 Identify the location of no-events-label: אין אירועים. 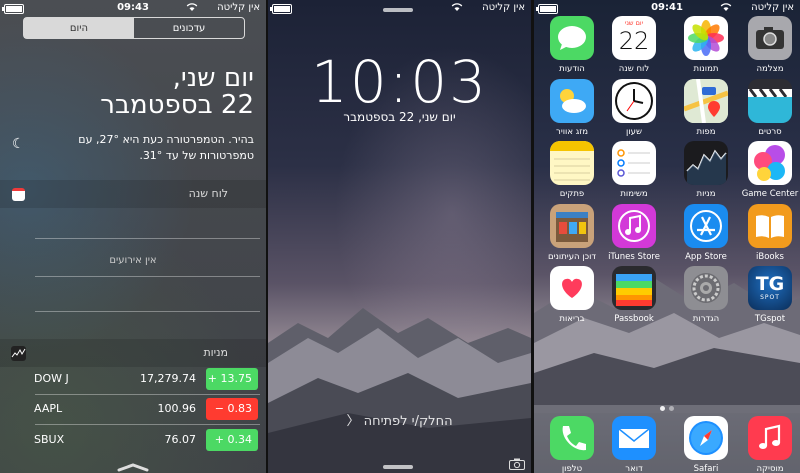
(133, 260).